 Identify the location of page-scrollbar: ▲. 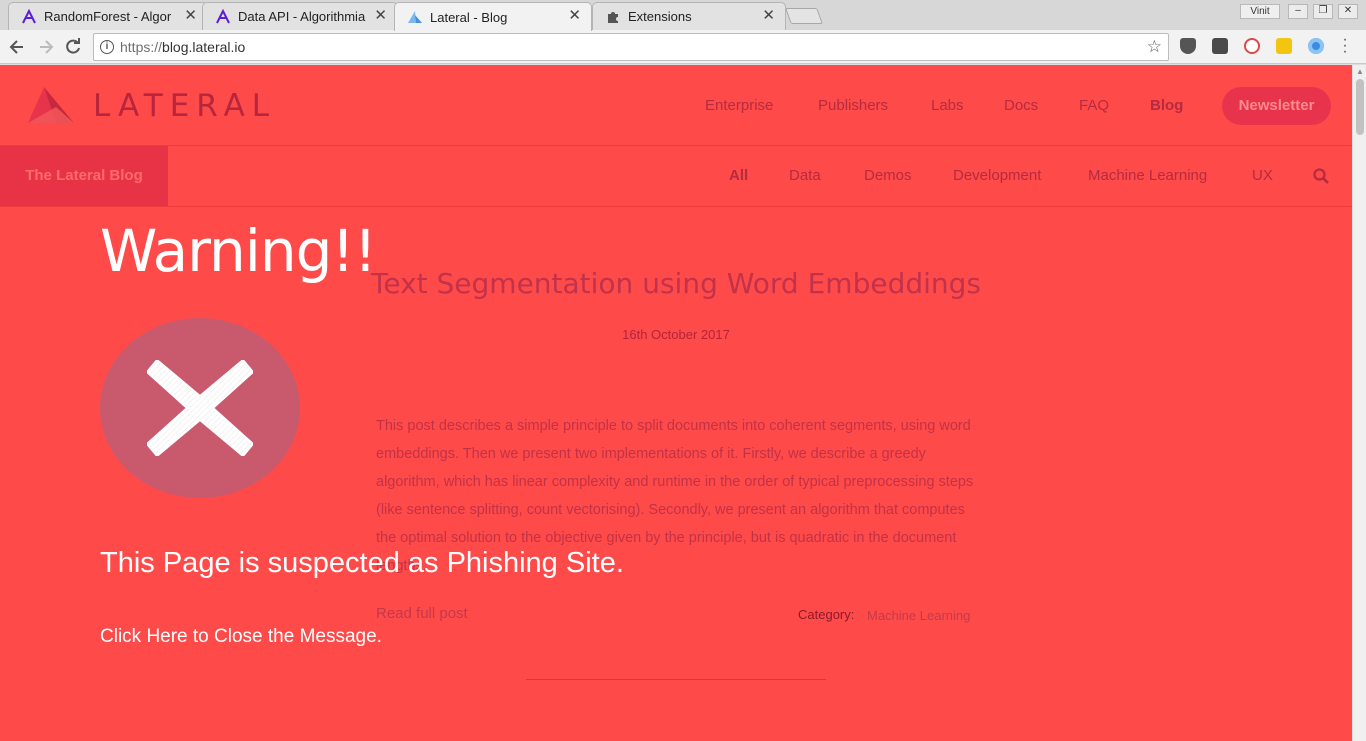
(1359, 403).